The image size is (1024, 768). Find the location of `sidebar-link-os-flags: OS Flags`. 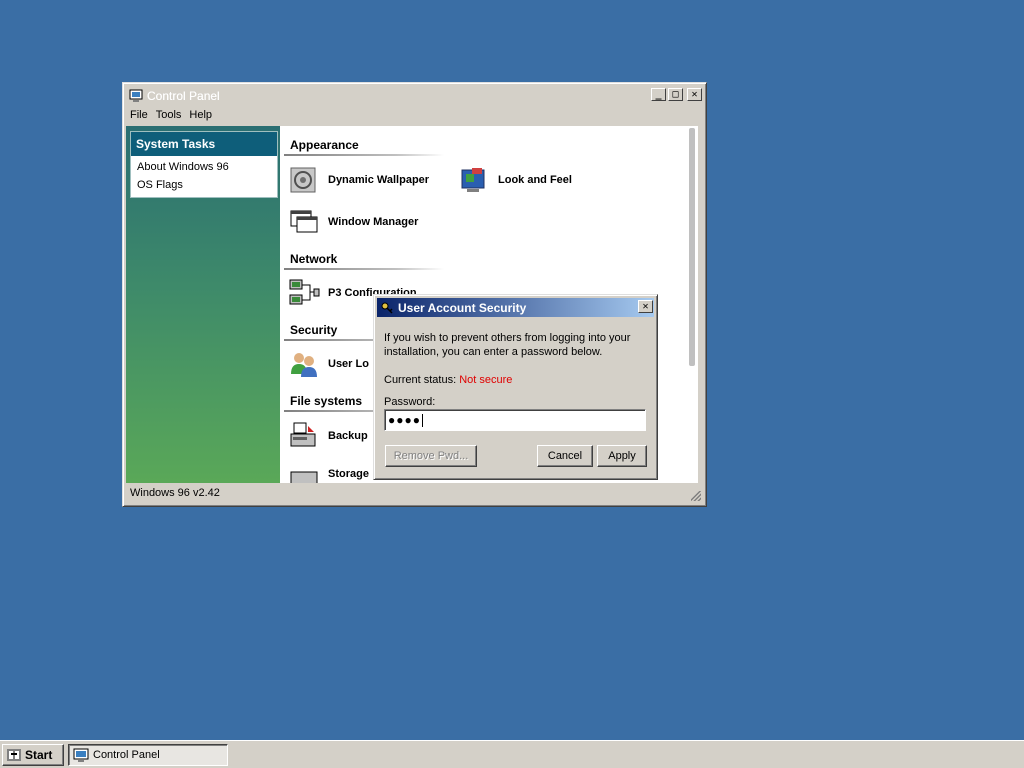

sidebar-link-os-flags: OS Flags is located at coordinates (204, 185).